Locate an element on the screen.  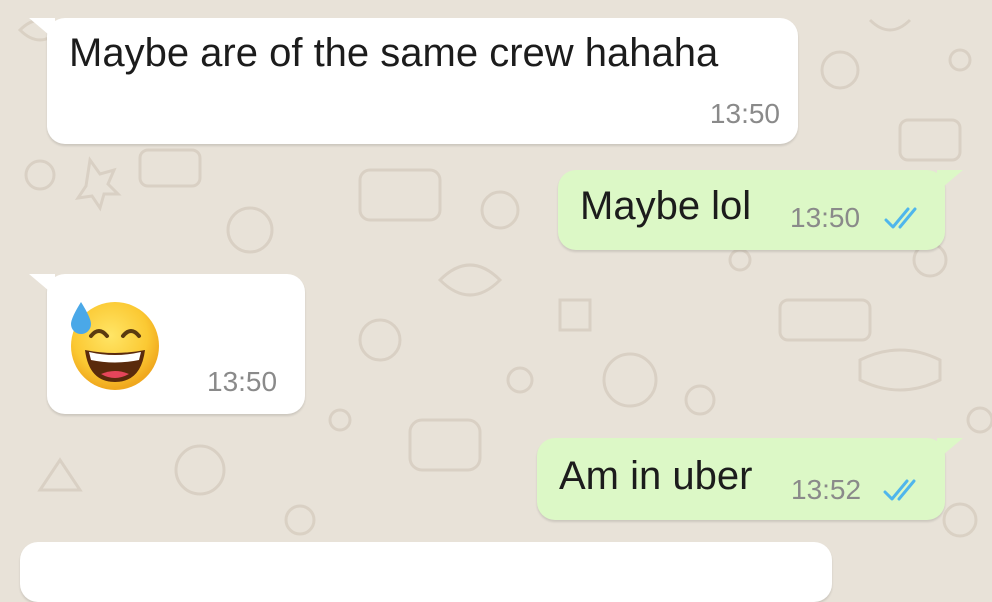
message-text: Am in uber is located at coordinates (656, 476).